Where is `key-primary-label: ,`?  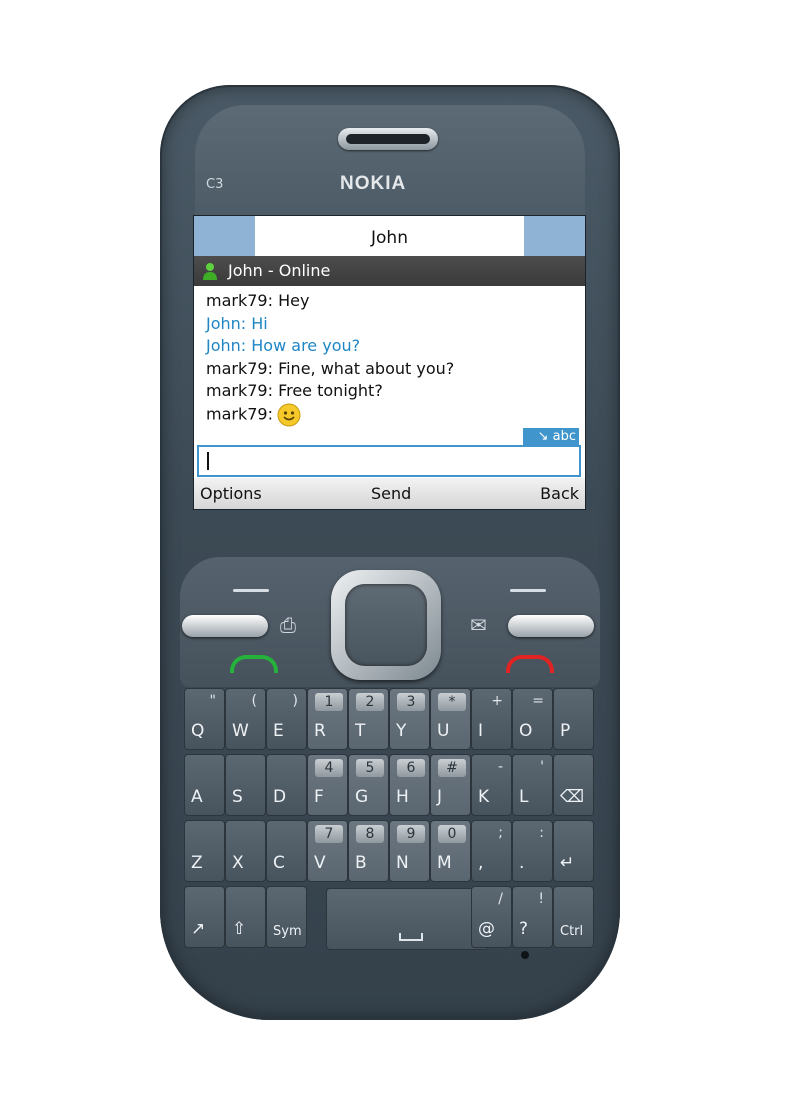
key-primary-label: , is located at coordinates (481, 863).